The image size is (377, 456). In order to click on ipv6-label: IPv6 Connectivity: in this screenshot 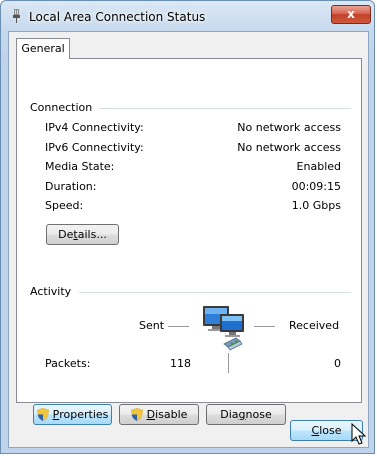, I will do `click(94, 147)`.